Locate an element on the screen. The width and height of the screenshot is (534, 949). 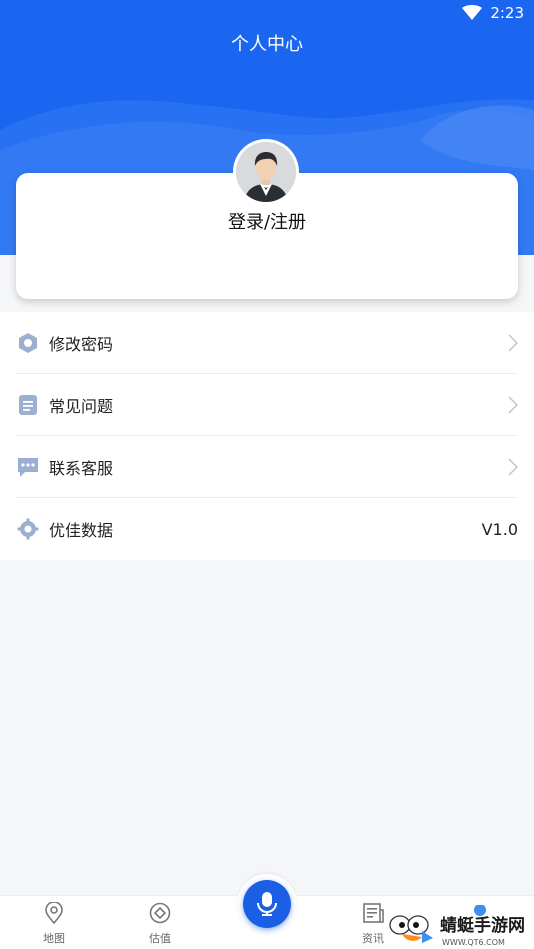
microphone-icon is located at coordinates (267, 904).